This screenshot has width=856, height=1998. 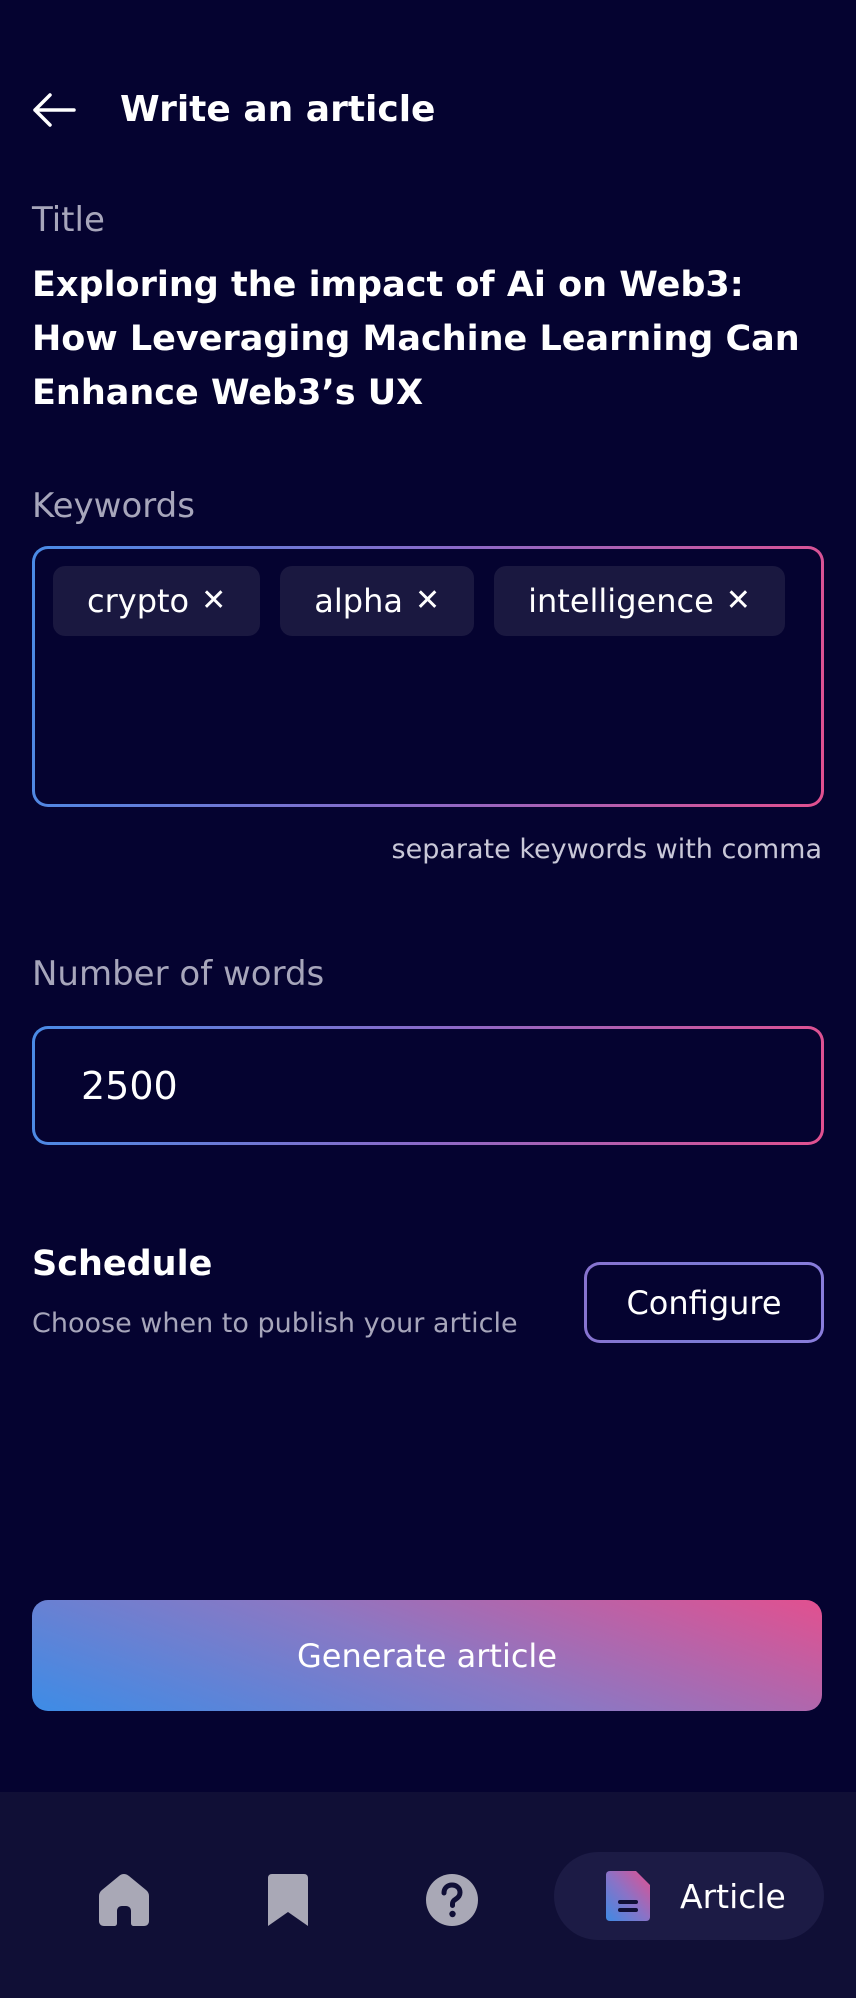 What do you see at coordinates (178, 974) in the screenshot?
I see `words-label: Number of words` at bounding box center [178, 974].